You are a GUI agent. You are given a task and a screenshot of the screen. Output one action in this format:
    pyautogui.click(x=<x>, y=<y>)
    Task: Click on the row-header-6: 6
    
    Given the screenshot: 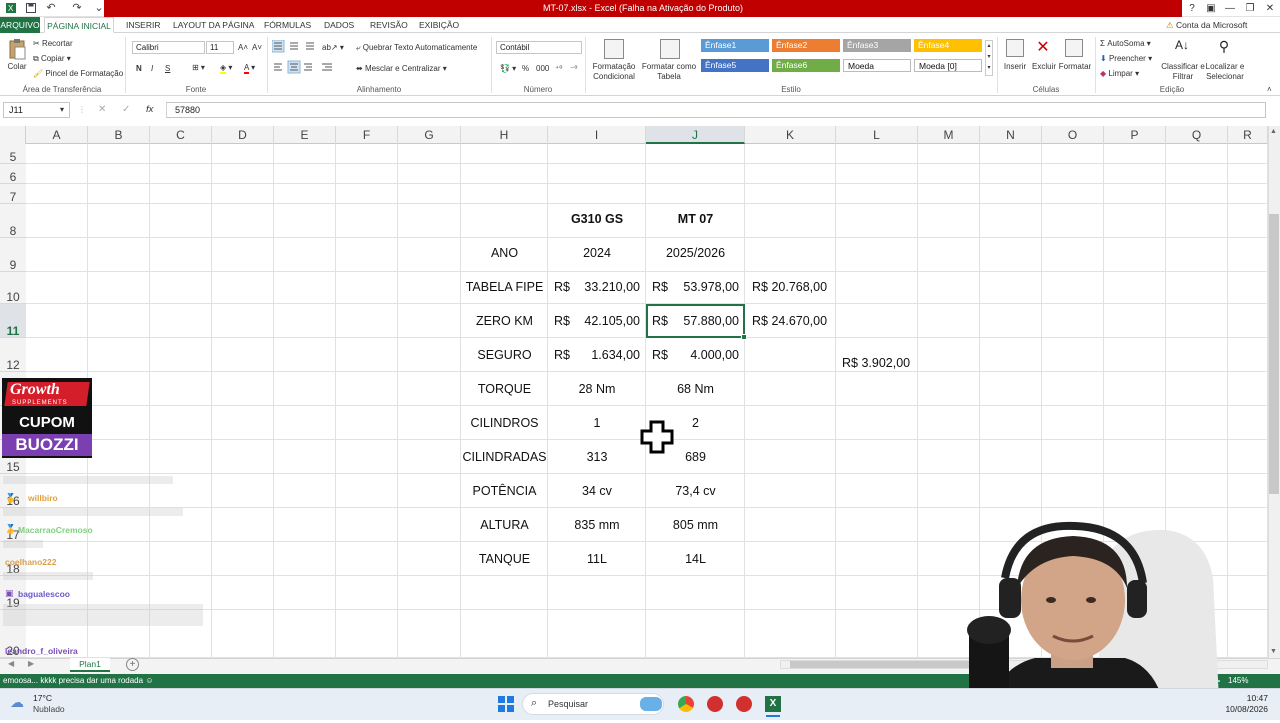 What is the action you would take?
    pyautogui.click(x=13, y=174)
    